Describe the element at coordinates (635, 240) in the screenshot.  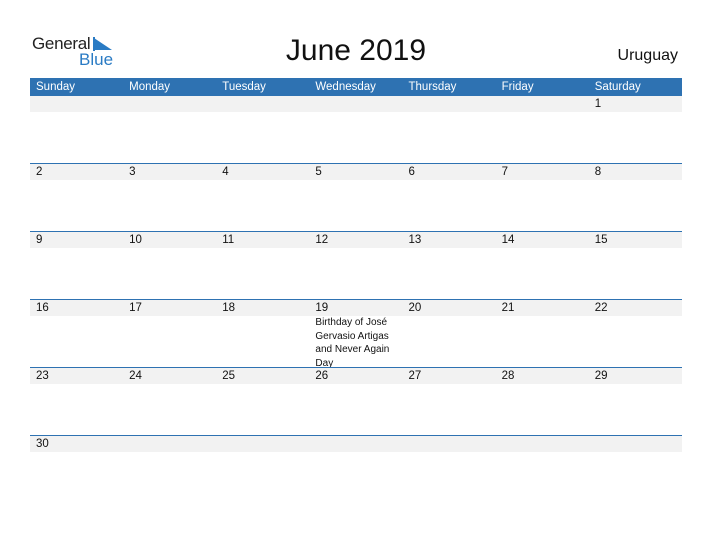
I see `day-cell: 15` at that location.